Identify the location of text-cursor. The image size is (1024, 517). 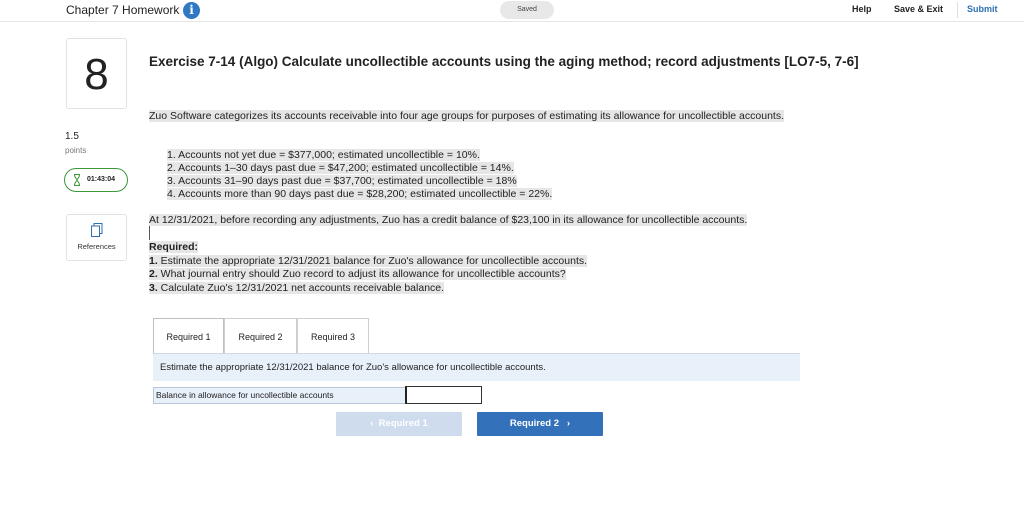
(149, 233).